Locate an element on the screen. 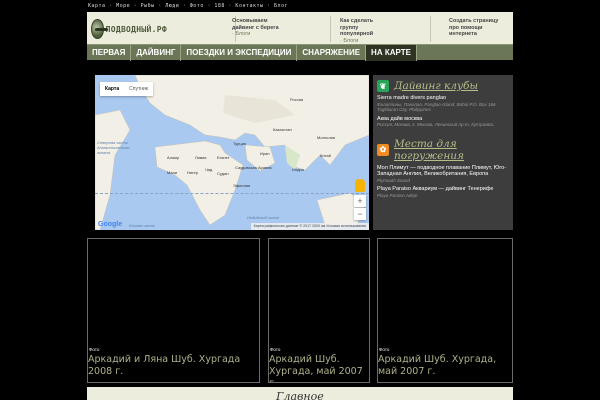  photo-card: Фото Аркадий Шуб. Хургада, май 2007 г. is located at coordinates (445, 310).